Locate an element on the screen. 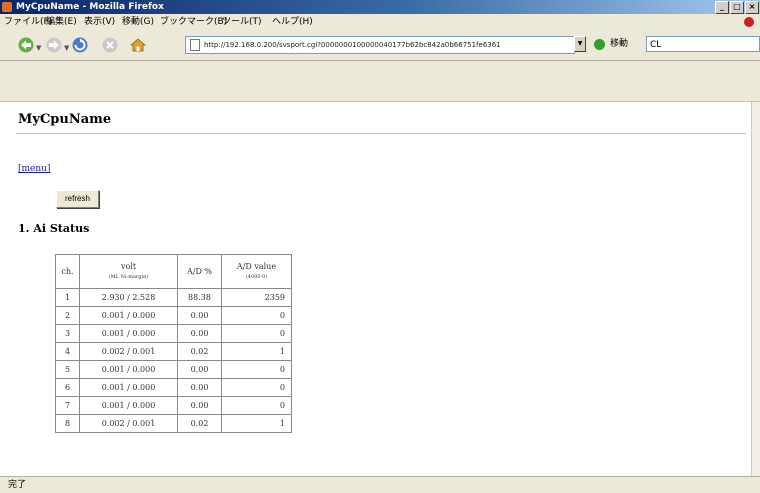 This screenshot has height=493, width=760. menu-go: 移動(G) is located at coordinates (138, 22).